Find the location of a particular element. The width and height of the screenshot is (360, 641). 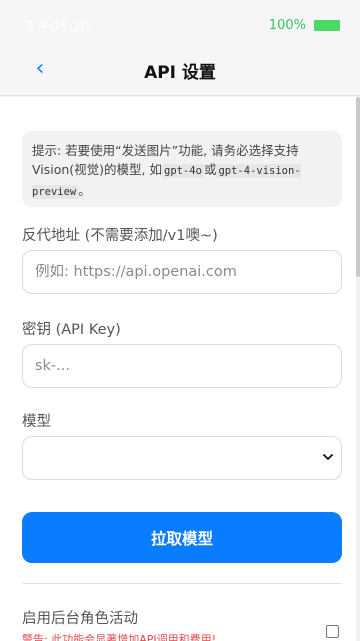

notice-text-middle: 或 is located at coordinates (210, 169).